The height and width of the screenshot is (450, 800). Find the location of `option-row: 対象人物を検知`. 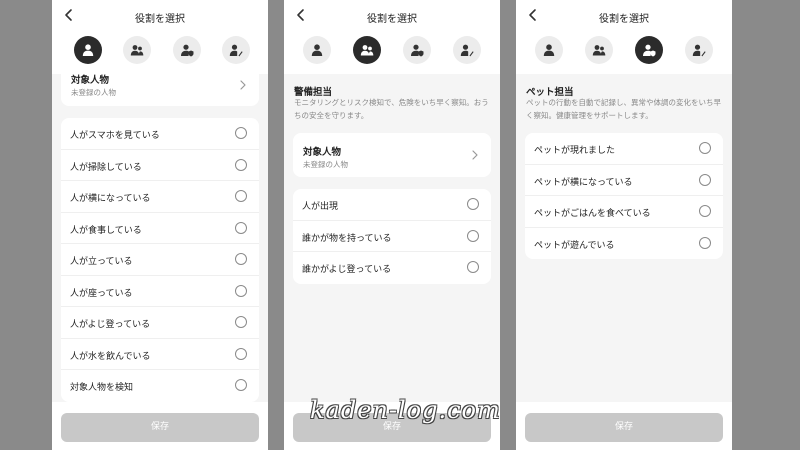

option-row: 対象人物を検知 is located at coordinates (160, 386).